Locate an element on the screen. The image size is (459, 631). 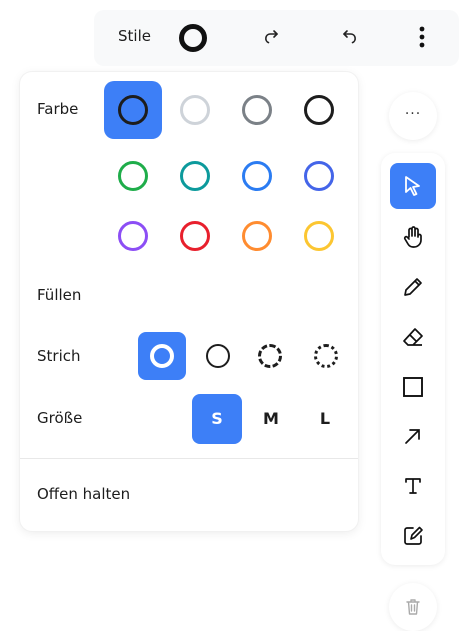
color-swatch-red is located at coordinates (195, 236).